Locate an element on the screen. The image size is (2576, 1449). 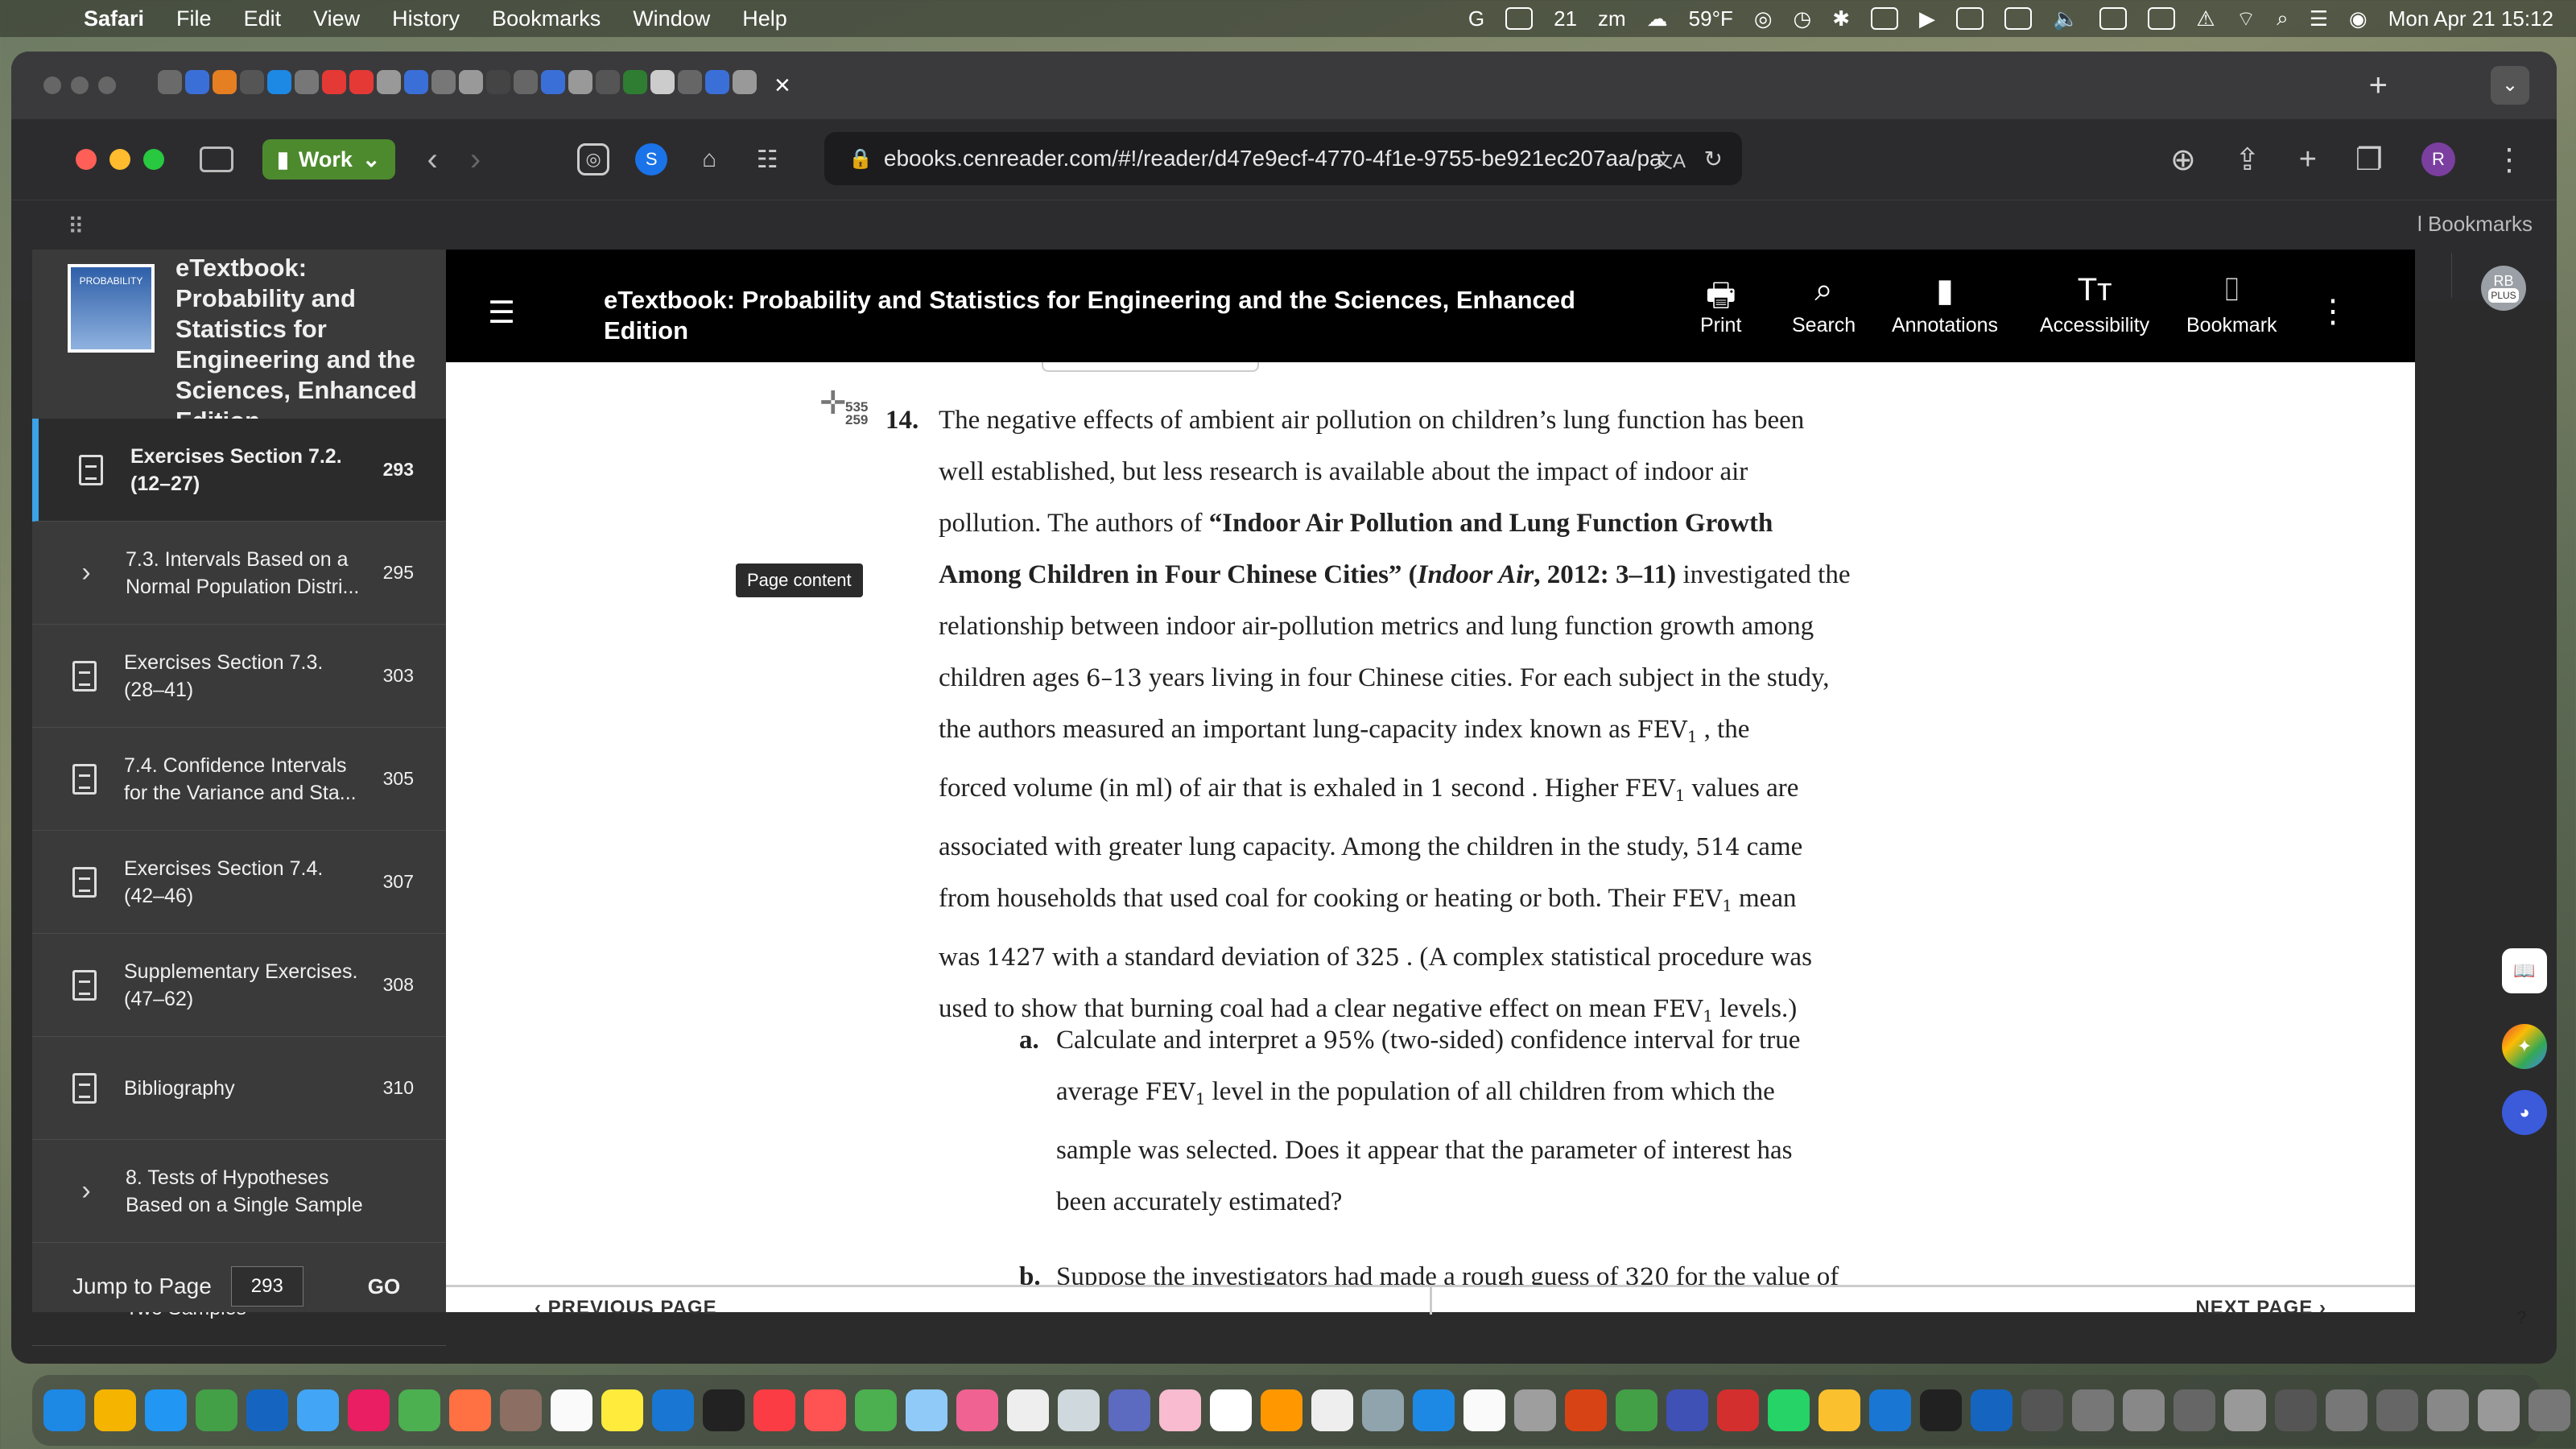
assistant-icon: ✦ is located at coordinates (2524, 1046).